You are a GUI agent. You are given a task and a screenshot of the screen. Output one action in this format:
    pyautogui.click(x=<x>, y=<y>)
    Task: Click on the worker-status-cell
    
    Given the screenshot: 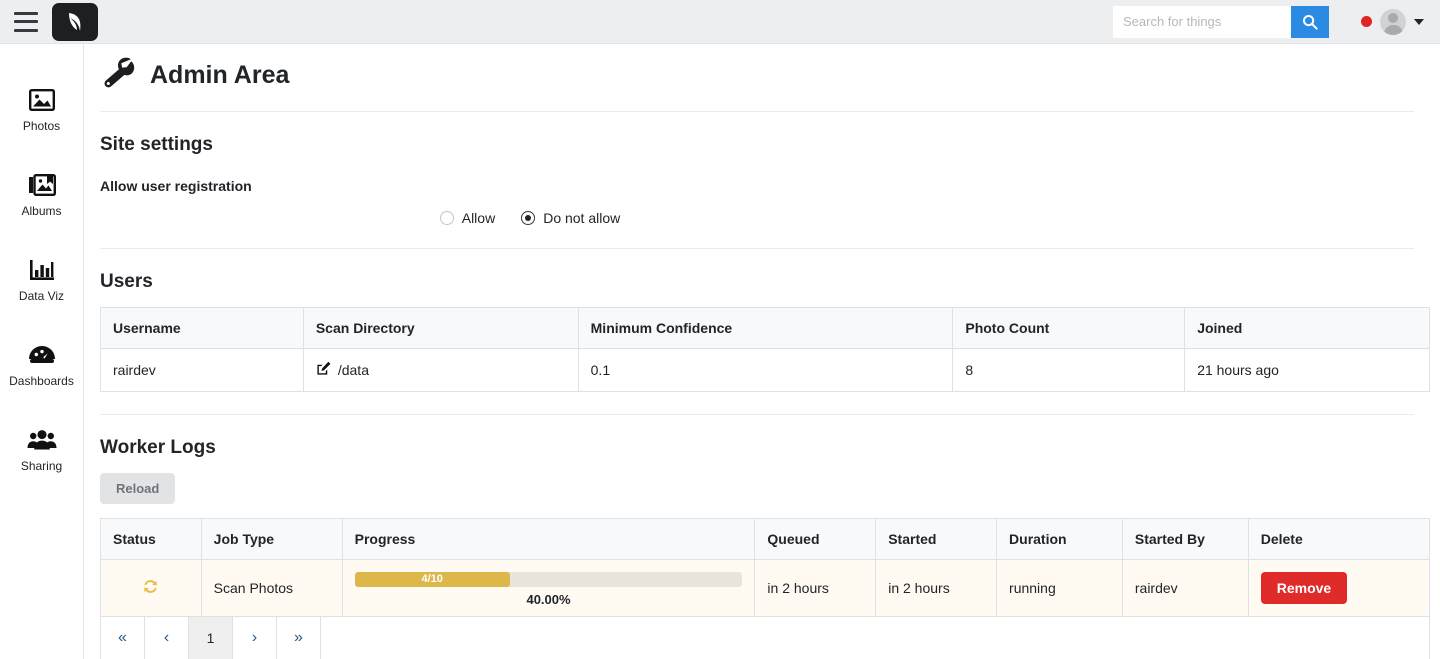 What is the action you would take?
    pyautogui.click(x=151, y=588)
    